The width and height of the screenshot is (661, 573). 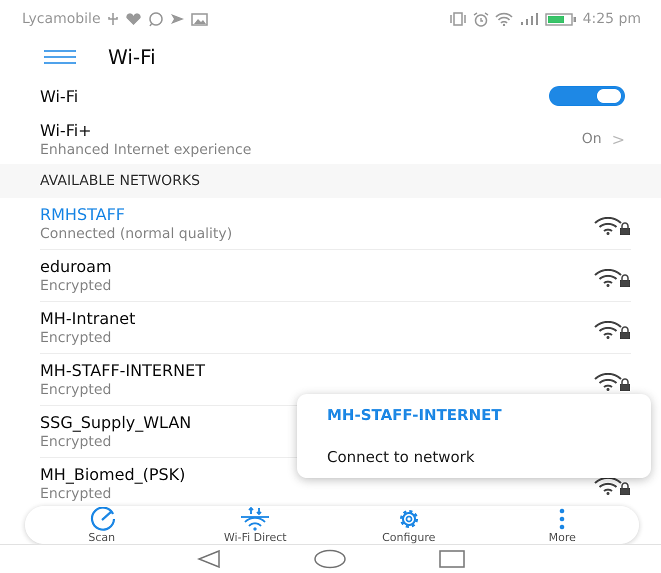 What do you see at coordinates (335, 276) in the screenshot?
I see `network-row: eduroam Encrypted` at bounding box center [335, 276].